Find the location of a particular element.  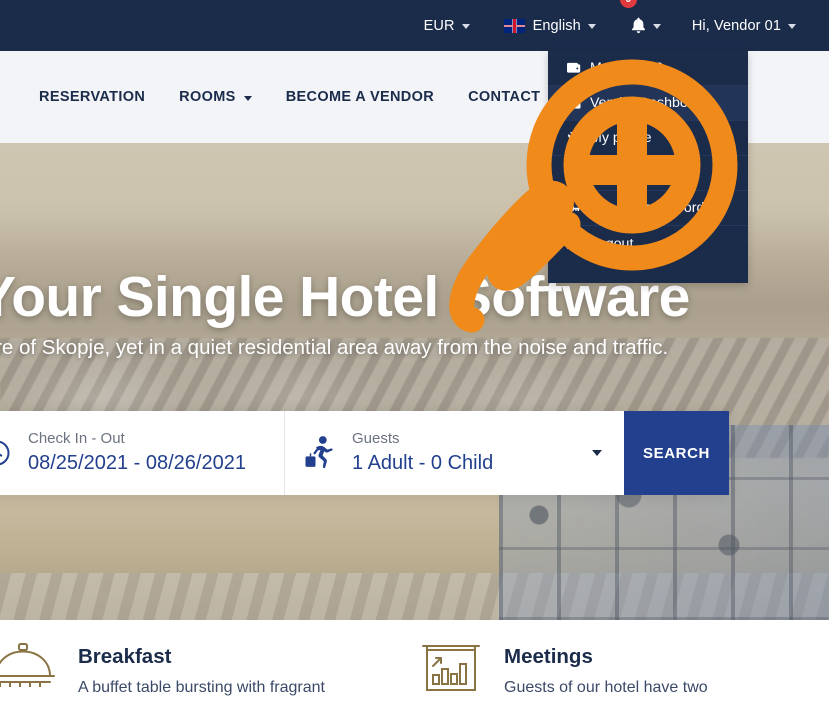

feature-card-meetings: Meetings Guests of our hotel have two is located at coordinates (614, 670).